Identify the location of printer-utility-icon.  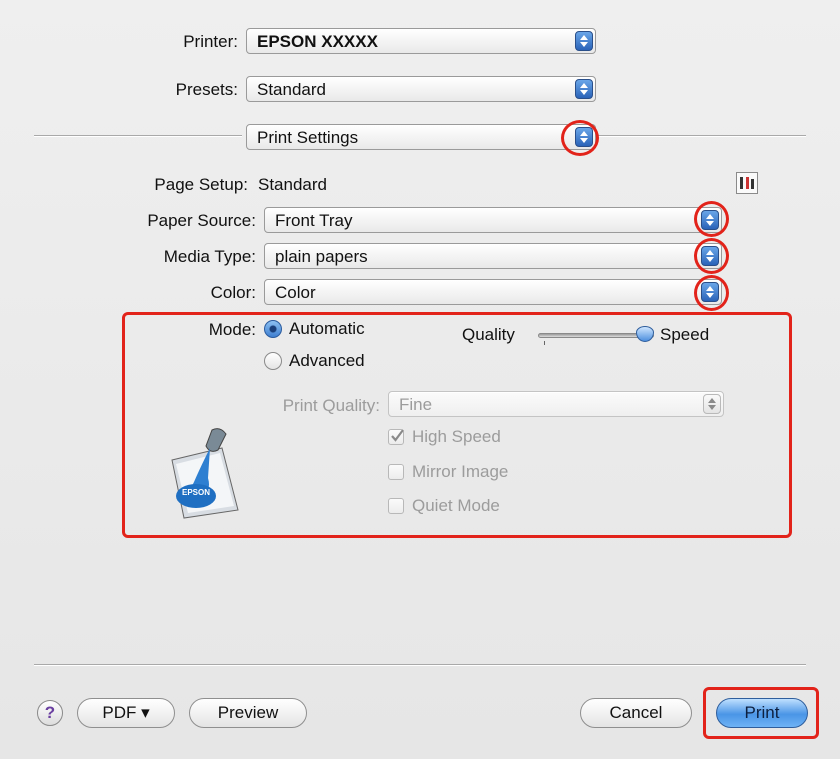
(747, 183).